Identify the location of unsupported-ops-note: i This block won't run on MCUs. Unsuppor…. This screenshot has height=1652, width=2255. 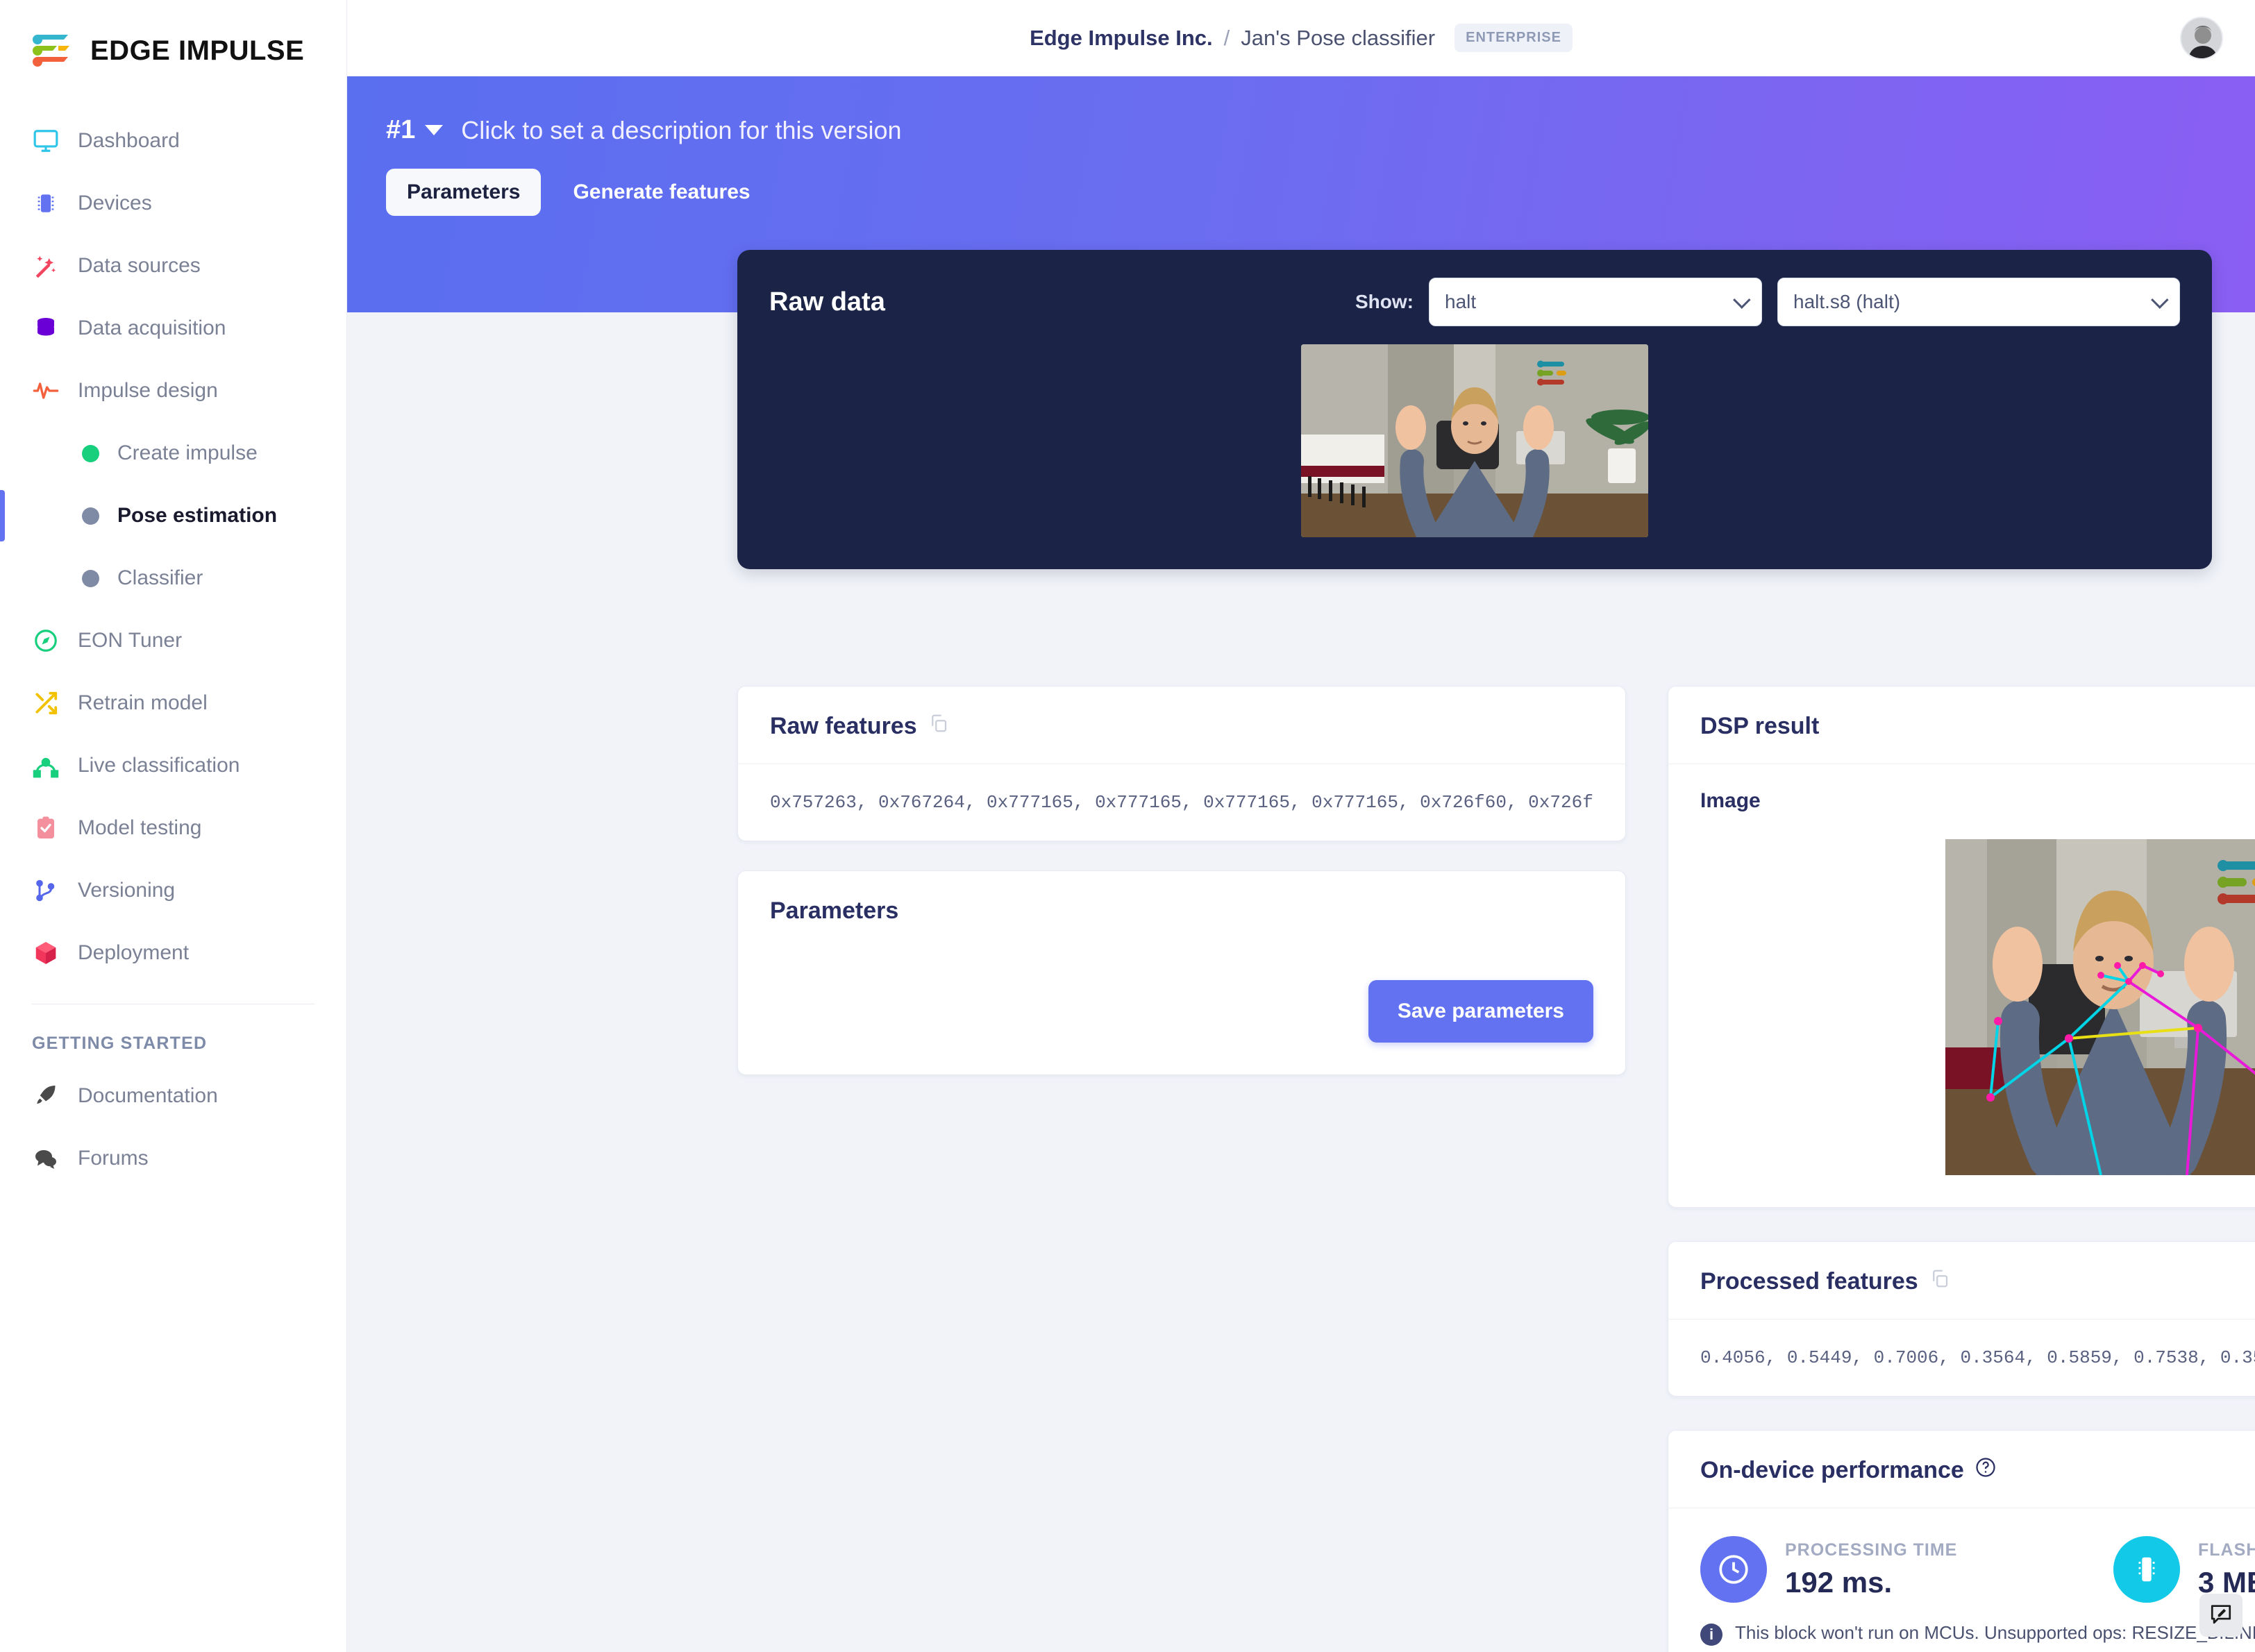
(1962, 1637).